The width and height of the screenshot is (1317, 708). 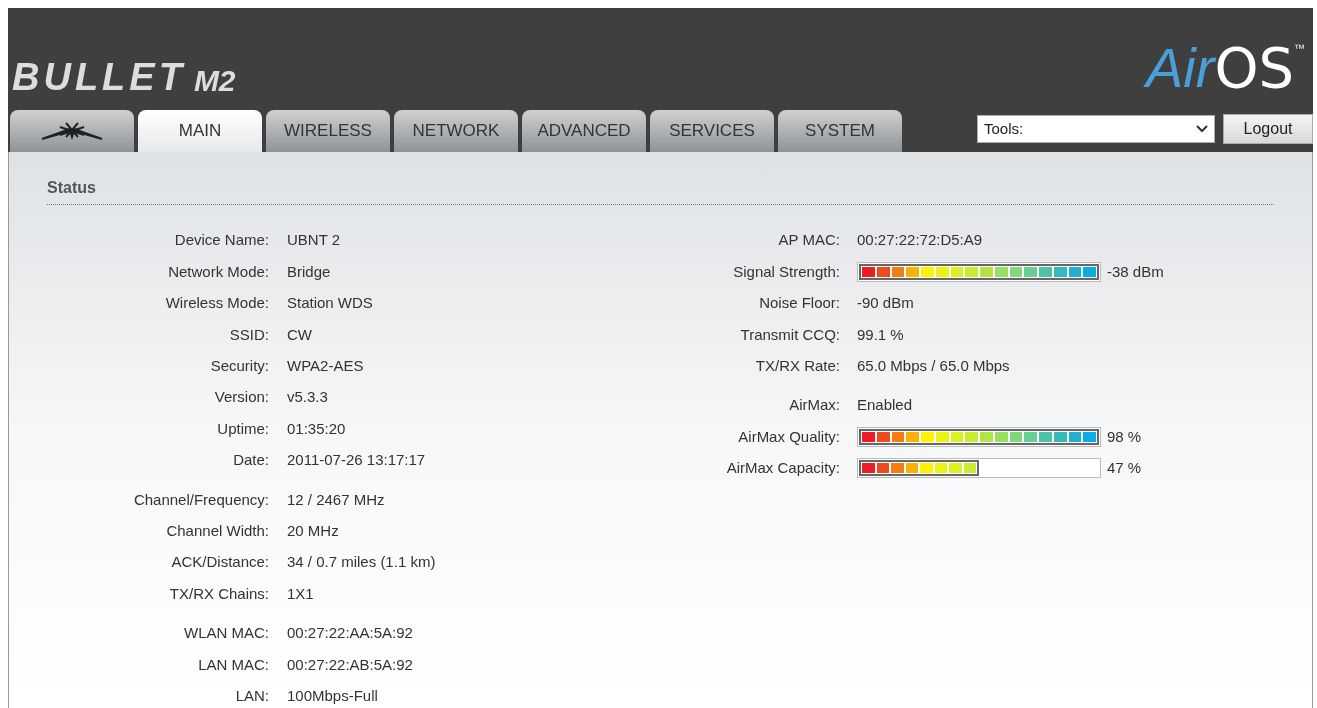 What do you see at coordinates (325, 366) in the screenshot?
I see `field-value: WPA2-AES` at bounding box center [325, 366].